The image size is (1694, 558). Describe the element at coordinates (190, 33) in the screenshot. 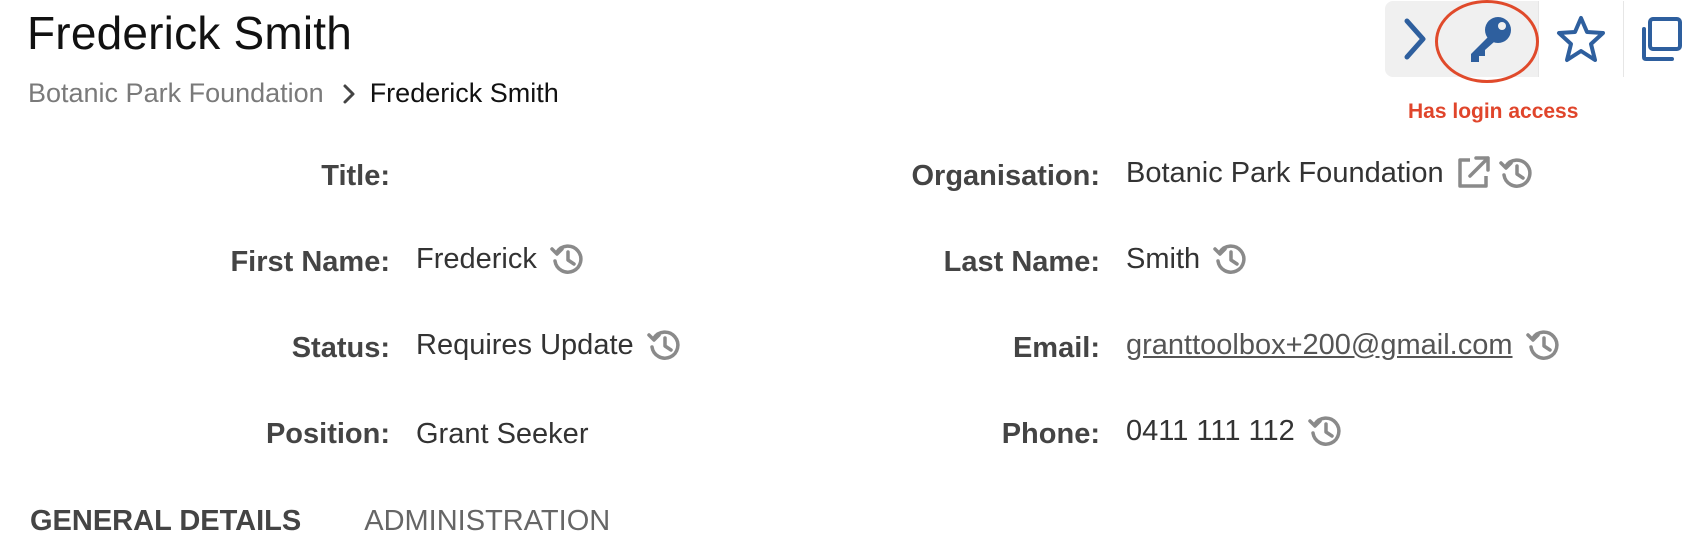

I see `page-title: Frederick Smith` at that location.